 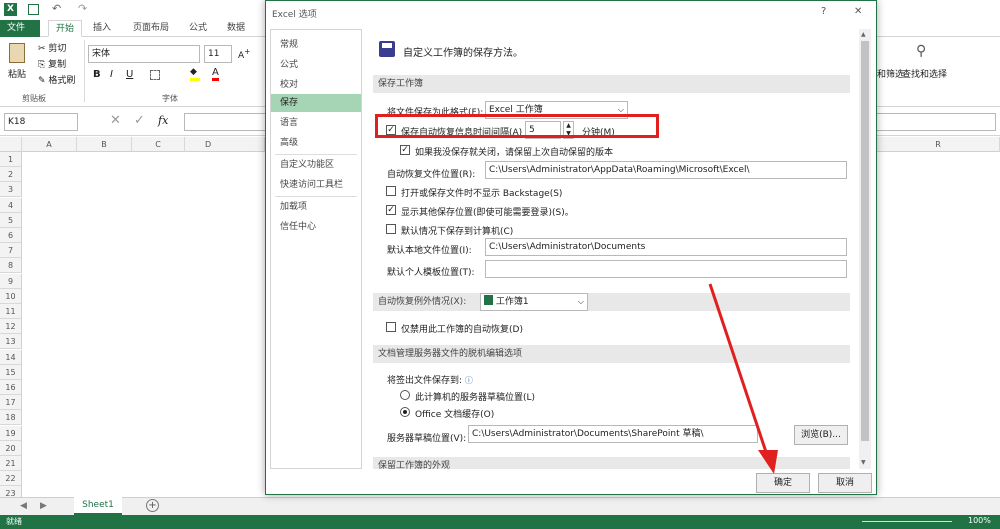 What do you see at coordinates (225, 144) in the screenshot?
I see `column-header-d: D` at bounding box center [225, 144].